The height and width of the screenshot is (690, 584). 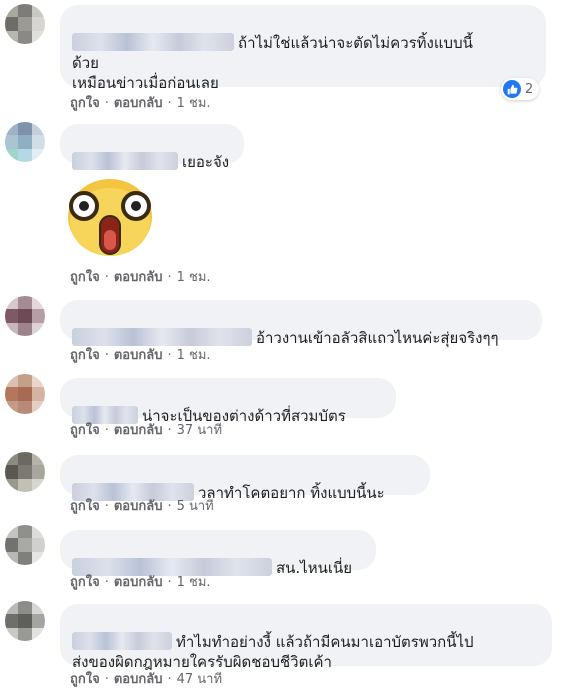 What do you see at coordinates (110, 217) in the screenshot?
I see `shocked-face-sticker` at bounding box center [110, 217].